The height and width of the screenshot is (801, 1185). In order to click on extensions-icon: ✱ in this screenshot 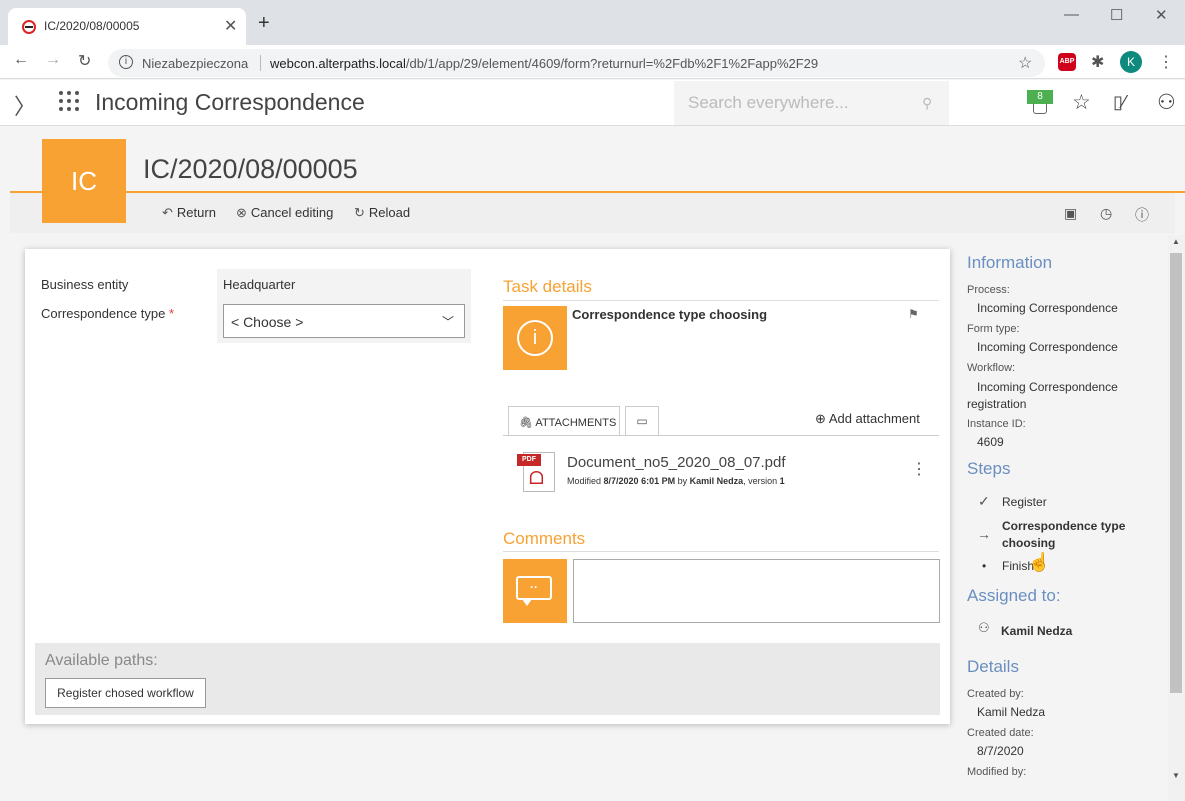, I will do `click(1097, 62)`.